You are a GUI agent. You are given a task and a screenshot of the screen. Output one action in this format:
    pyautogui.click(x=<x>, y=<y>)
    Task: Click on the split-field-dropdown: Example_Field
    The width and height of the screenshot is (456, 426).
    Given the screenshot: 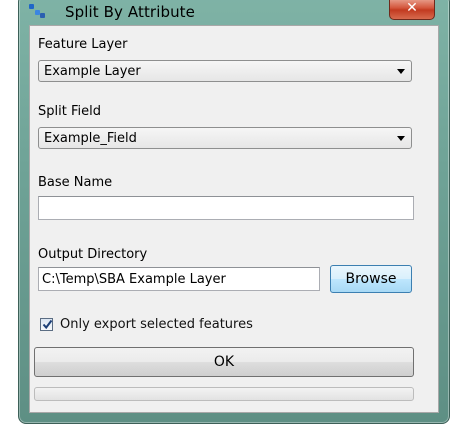 What is the action you would take?
    pyautogui.click(x=225, y=138)
    